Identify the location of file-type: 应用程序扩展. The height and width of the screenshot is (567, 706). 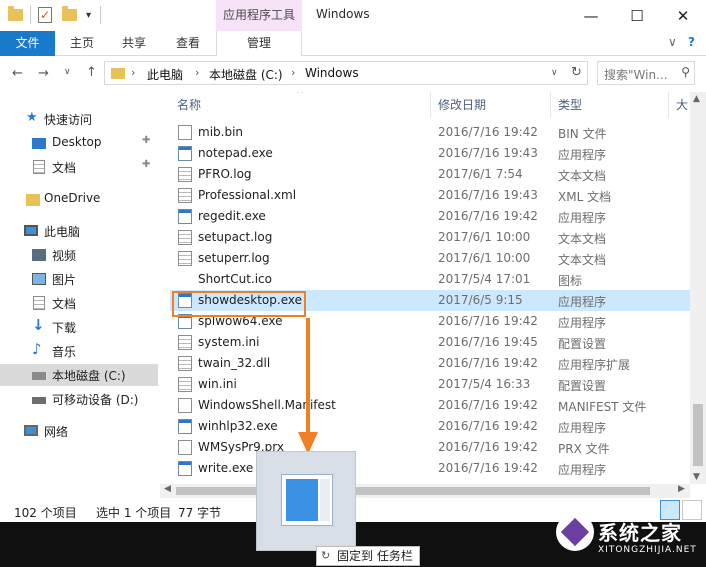
(594, 365).